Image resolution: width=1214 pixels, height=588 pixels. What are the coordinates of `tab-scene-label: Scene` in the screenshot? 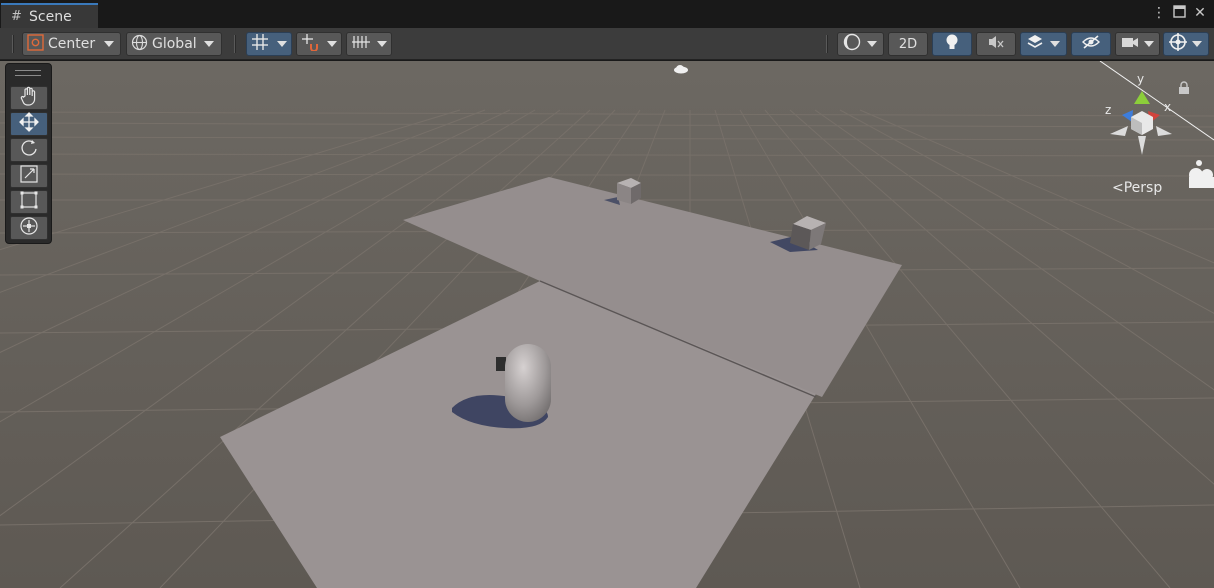 It's located at (50, 17).